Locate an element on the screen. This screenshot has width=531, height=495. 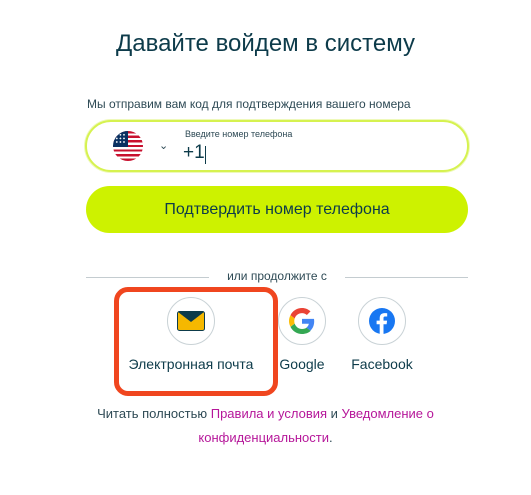
phone-input-box: ⌄ Введите номер телефона is located at coordinates (277, 146).